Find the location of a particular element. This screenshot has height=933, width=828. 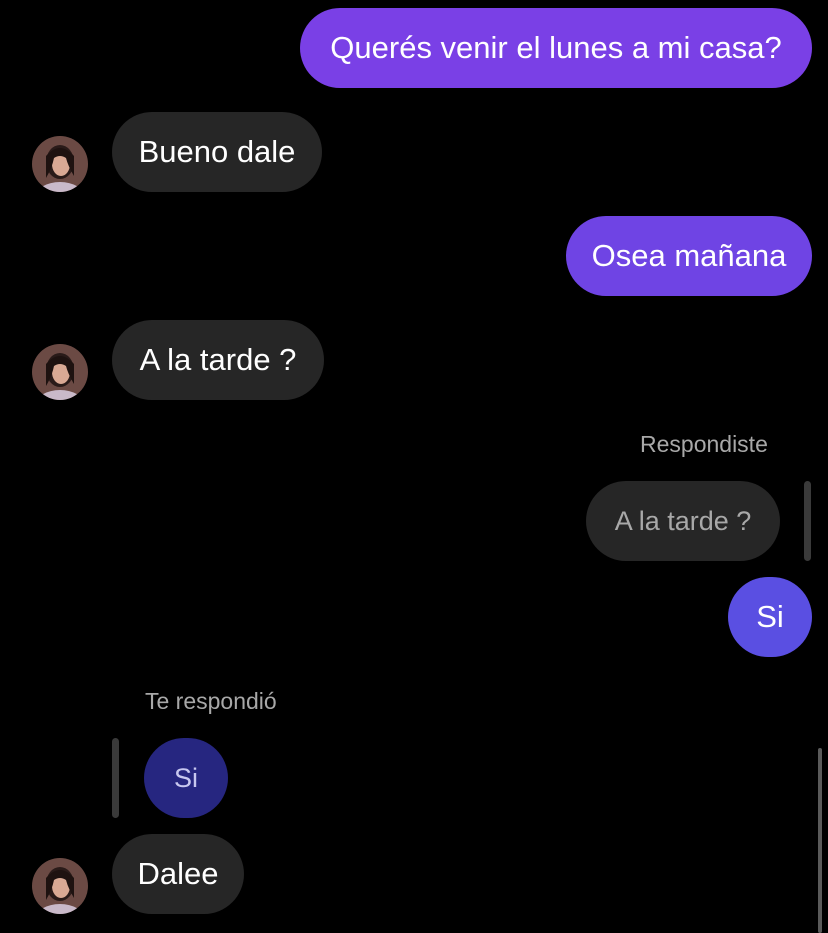

incoming-message-bubble: Bueno dale is located at coordinates (217, 152).